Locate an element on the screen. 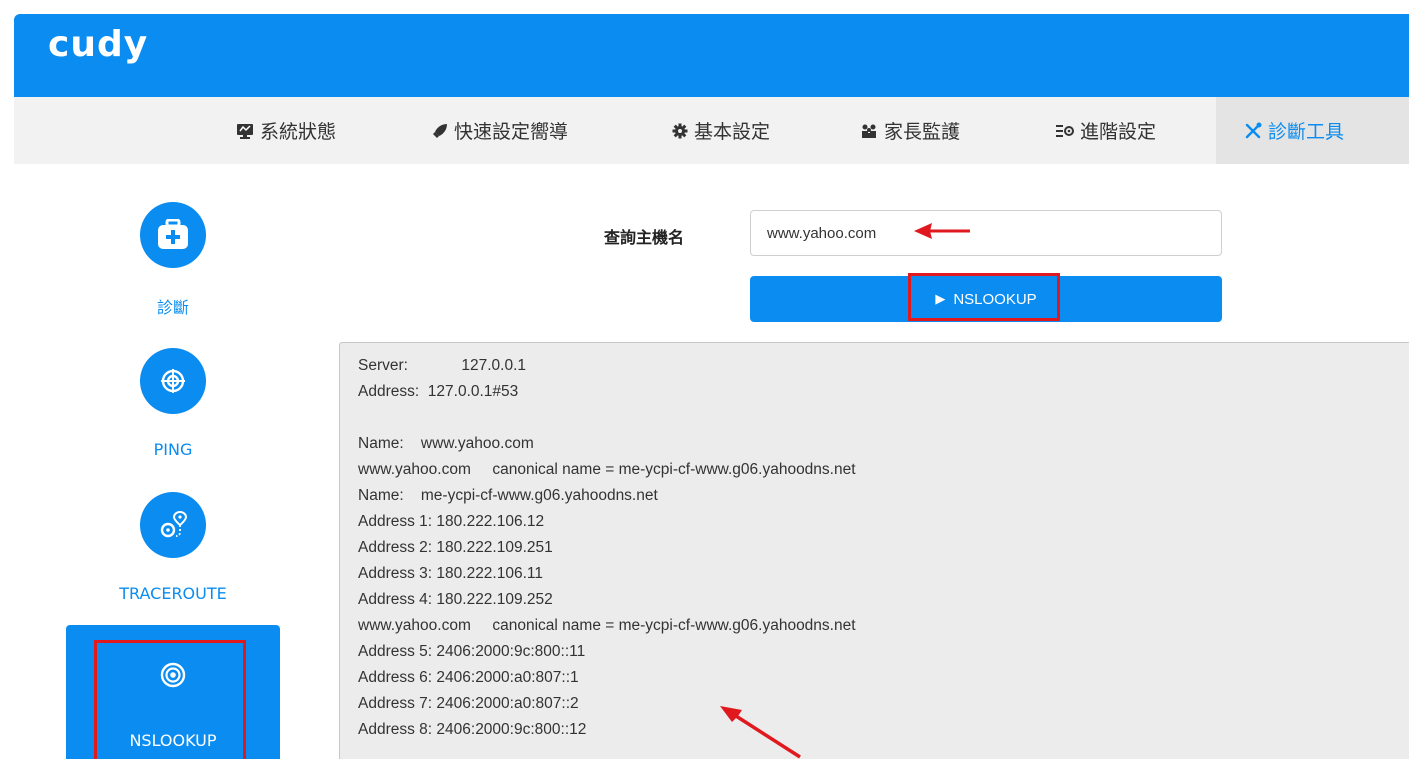  nav-label: 快速設定嚮導 is located at coordinates (511, 132).